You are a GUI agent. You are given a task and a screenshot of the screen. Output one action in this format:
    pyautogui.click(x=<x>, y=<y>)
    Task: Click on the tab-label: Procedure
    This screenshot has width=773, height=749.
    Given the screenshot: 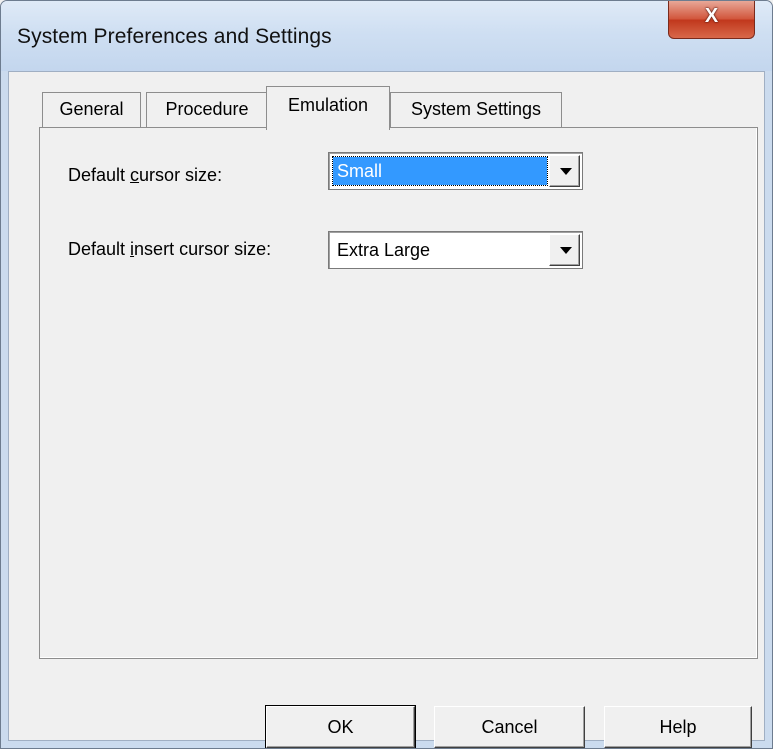 What is the action you would take?
    pyautogui.click(x=207, y=109)
    